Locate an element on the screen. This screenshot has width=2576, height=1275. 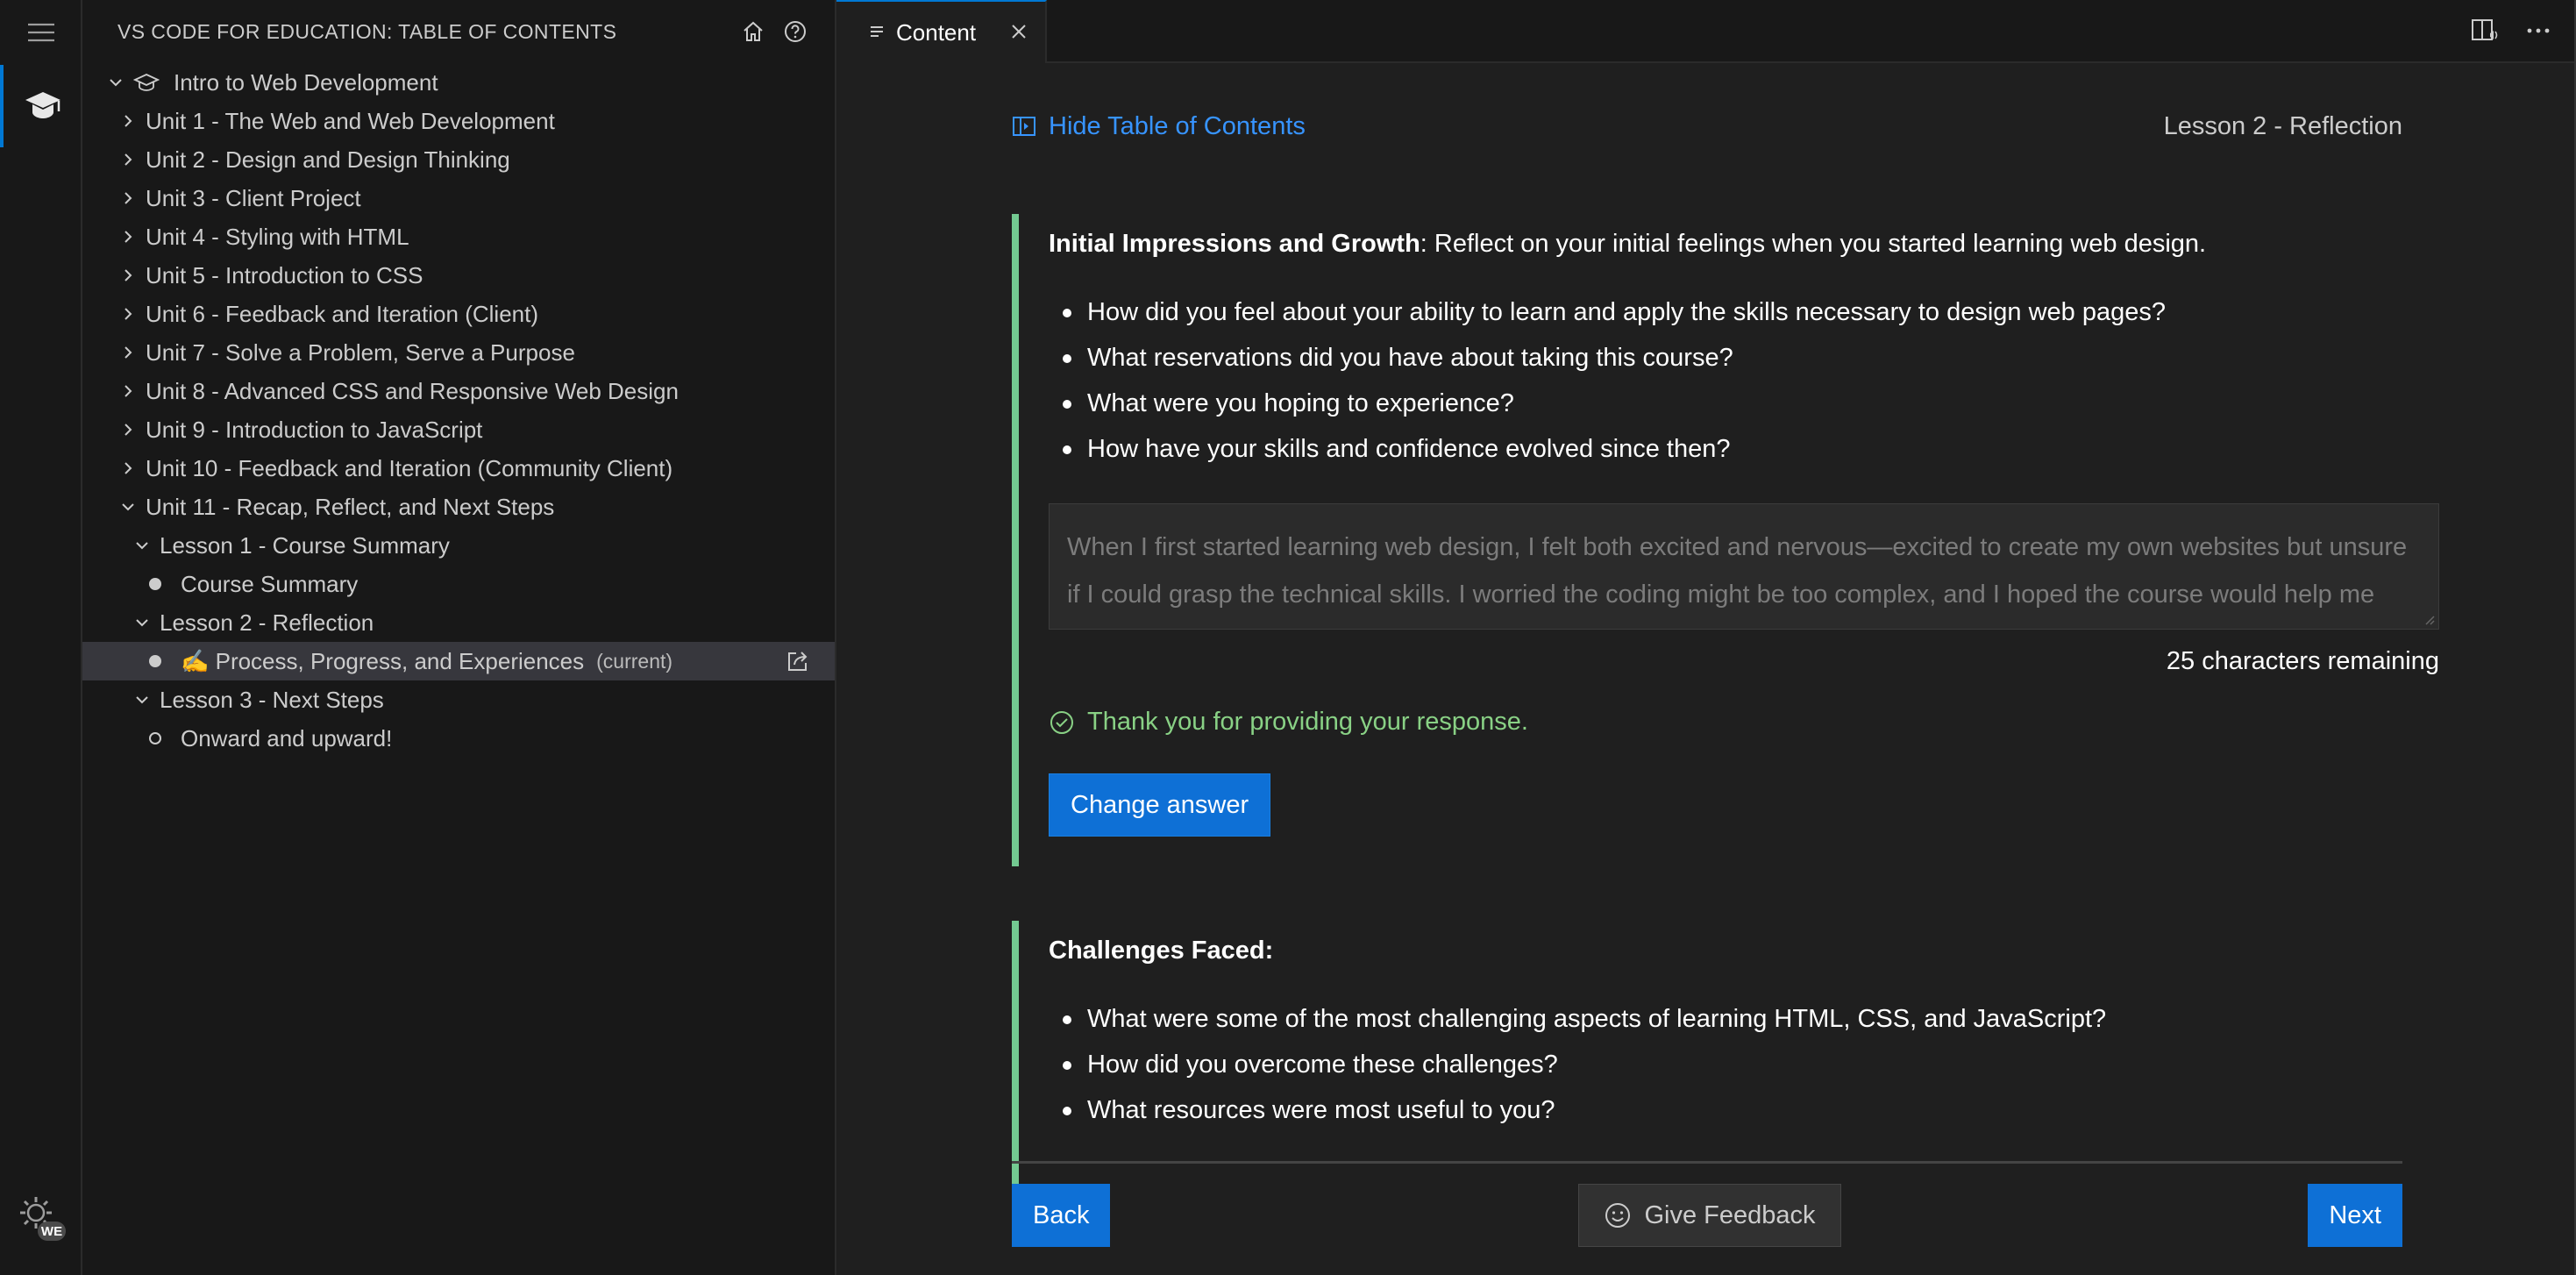
tree-item-unit-9: Unit 9 - Introduction to JavaScript is located at coordinates (458, 429).